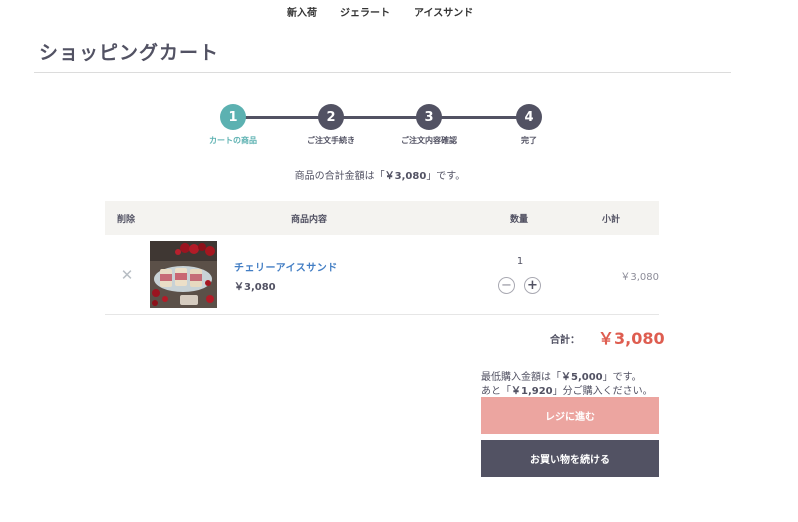 The height and width of the screenshot is (522, 798). Describe the element at coordinates (365, 11) in the screenshot. I see `nav-item-gelato: ジェラート` at that location.